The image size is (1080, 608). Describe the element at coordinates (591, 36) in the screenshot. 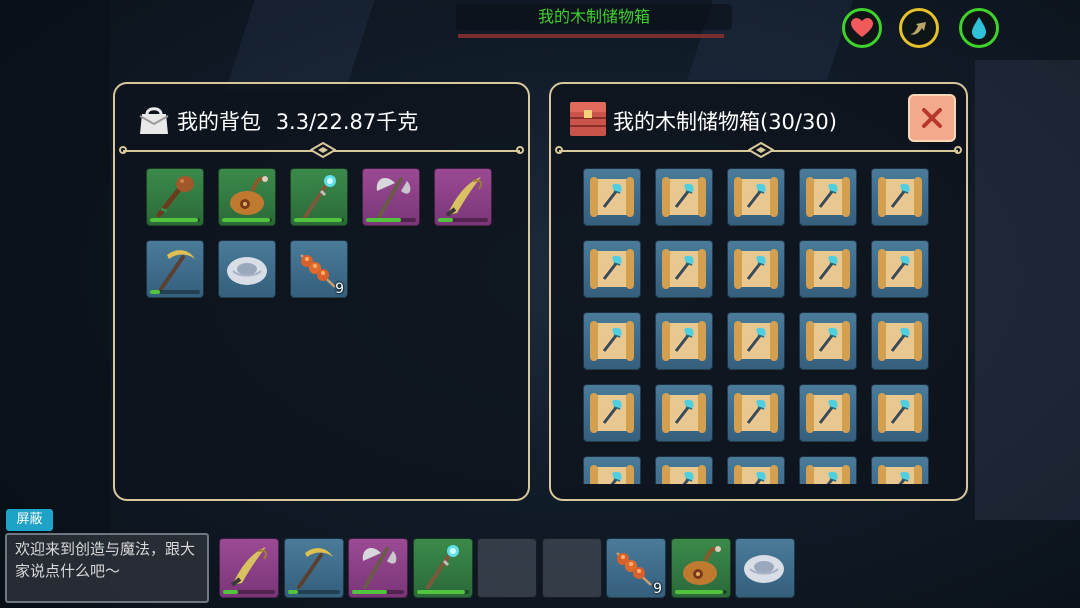

I see `container-health-bar` at that location.